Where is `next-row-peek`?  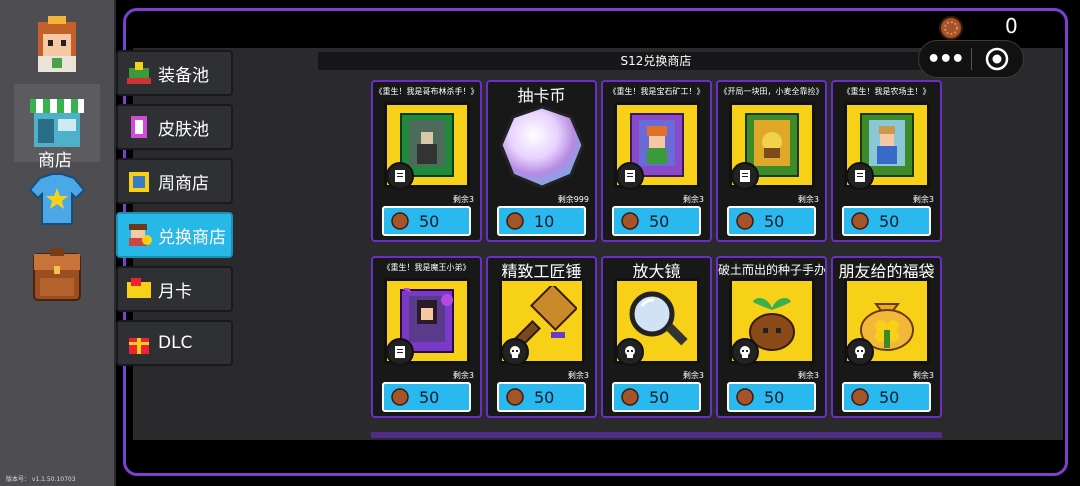
next-row-peek is located at coordinates (656, 435).